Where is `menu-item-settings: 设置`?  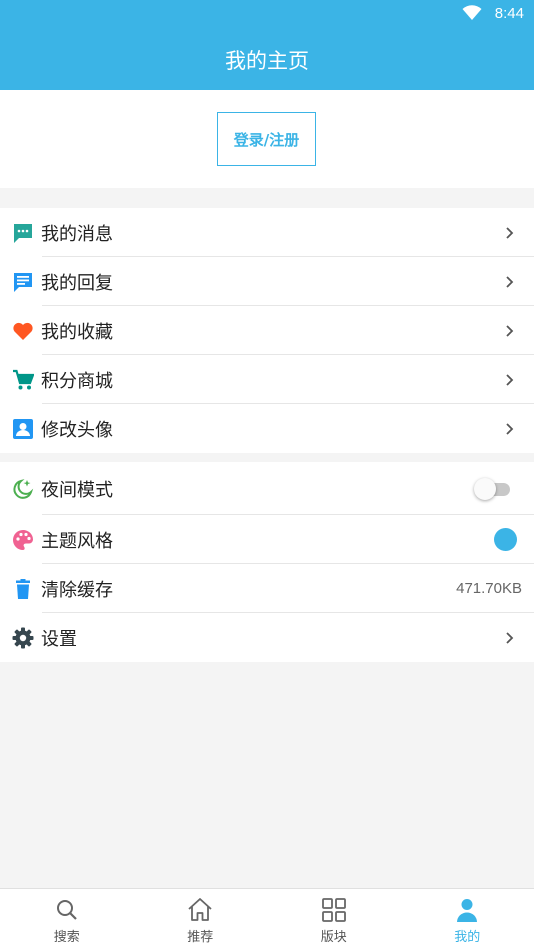 menu-item-settings: 设置 is located at coordinates (267, 637).